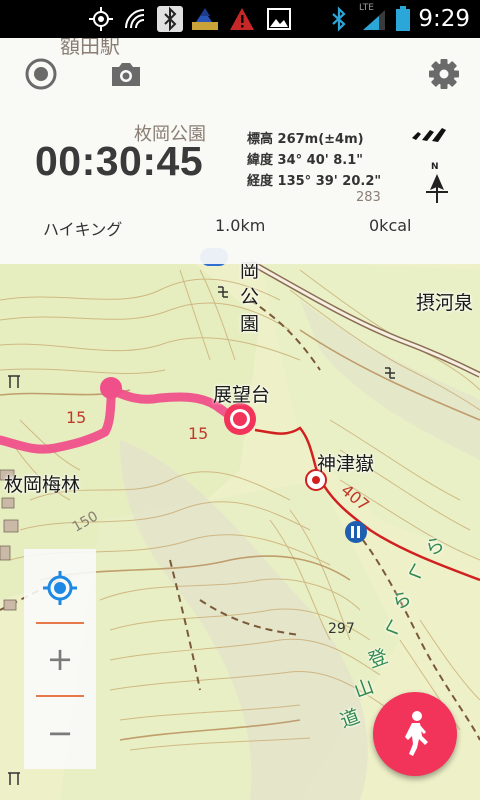 Image resolution: width=480 pixels, height=800 pixels. Describe the element at coordinates (403, 18) in the screenshot. I see `battery-icon` at that location.